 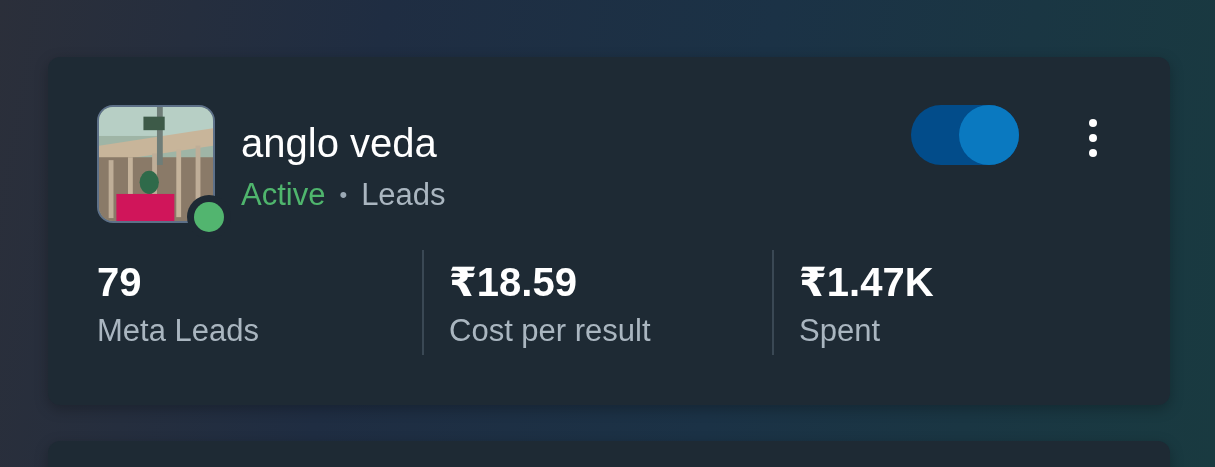 What do you see at coordinates (840, 331) in the screenshot?
I see `stat-label: Spent` at bounding box center [840, 331].